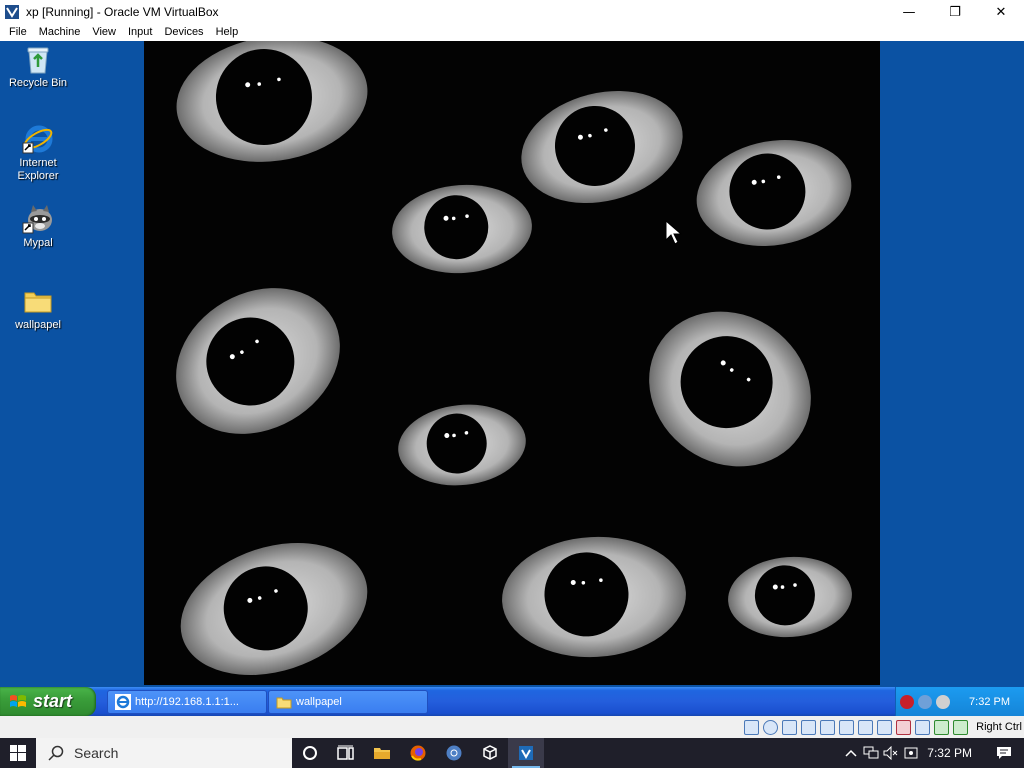 This screenshot has width=1024, height=768. I want to click on security-shield-icon, so click(907, 701).